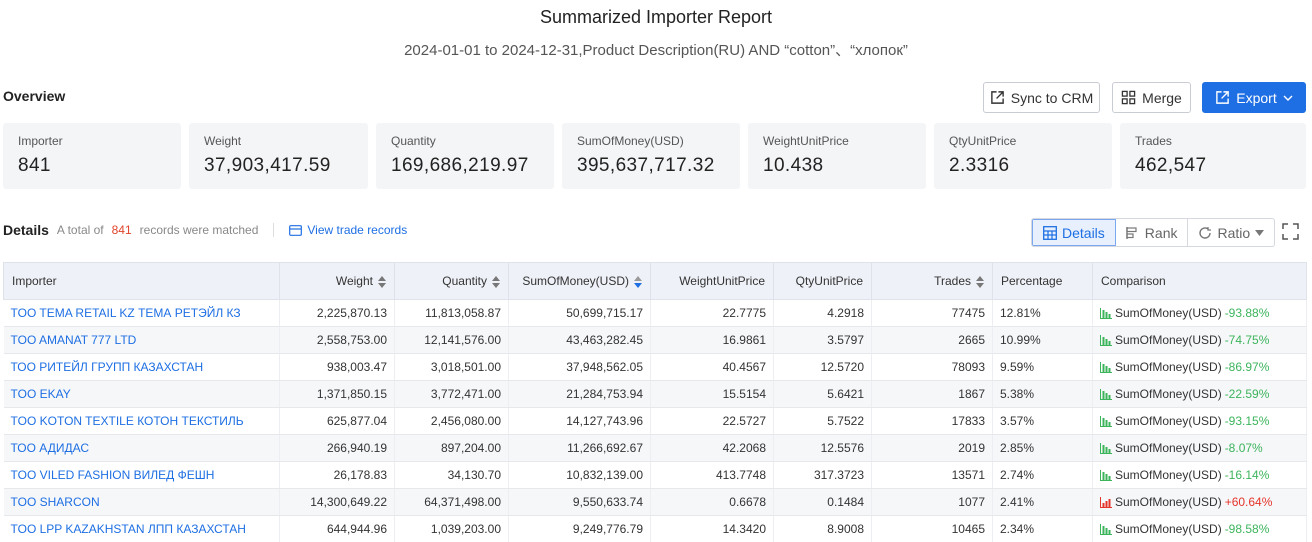  What do you see at coordinates (744, 340) in the screenshot?
I see `weight-unit-price-cell-value: 16.9861` at bounding box center [744, 340].